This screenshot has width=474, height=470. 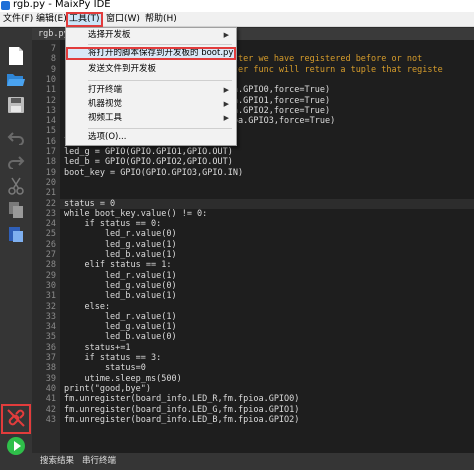 I want to click on paste-icon, so click(x=16, y=234).